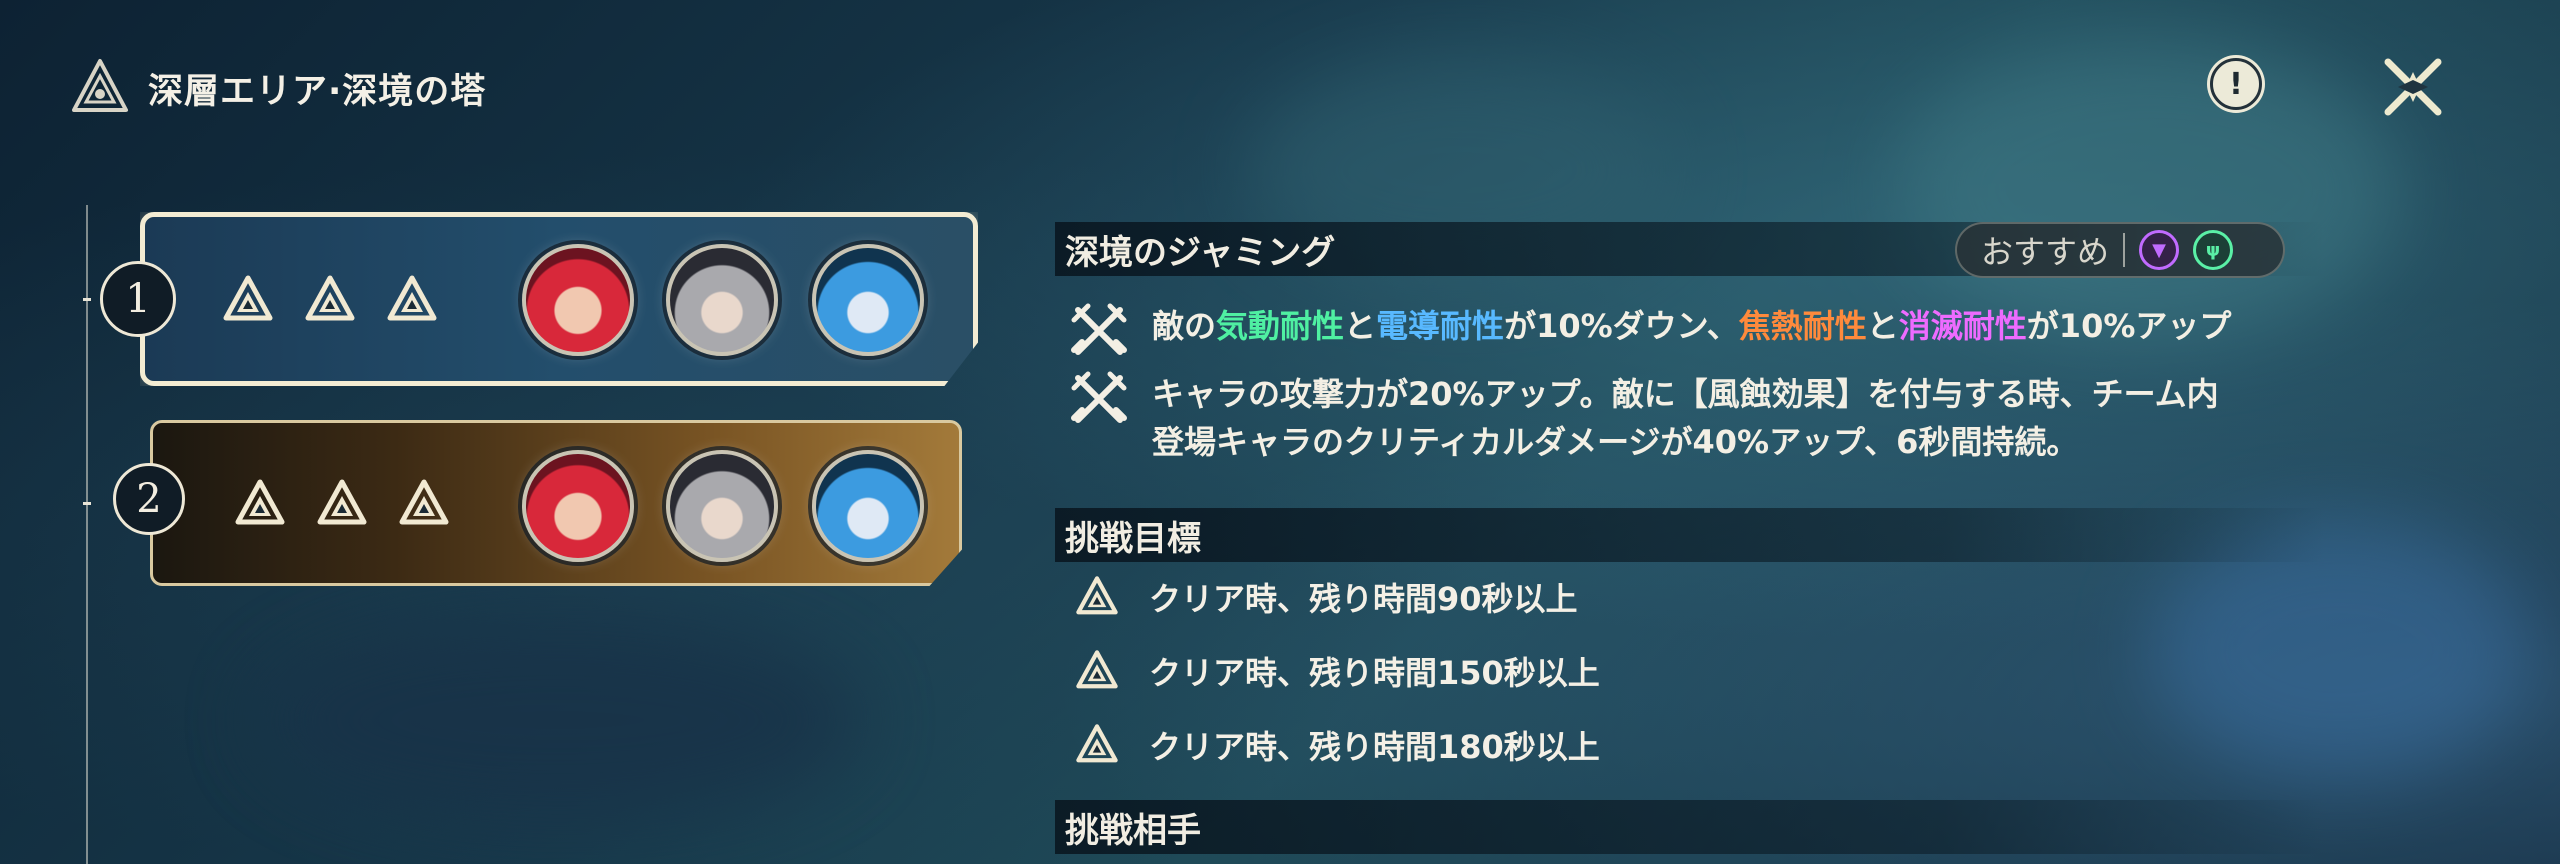 Image resolution: width=2560 pixels, height=864 pixels. What do you see at coordinates (1133, 830) in the screenshot?
I see `section-title: 挑戦相手` at bounding box center [1133, 830].